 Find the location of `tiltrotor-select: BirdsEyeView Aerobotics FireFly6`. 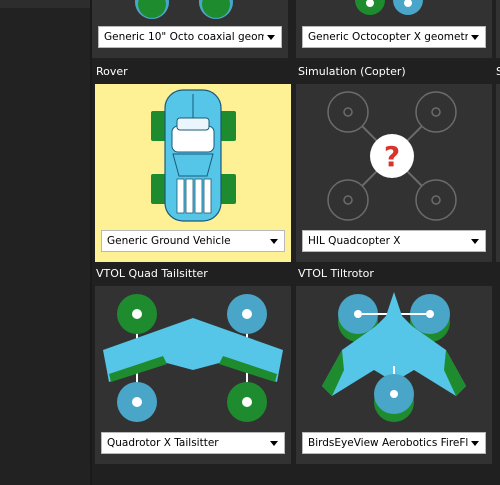

tiltrotor-select: BirdsEyeView Aerobotics FireFly6 is located at coordinates (394, 443).